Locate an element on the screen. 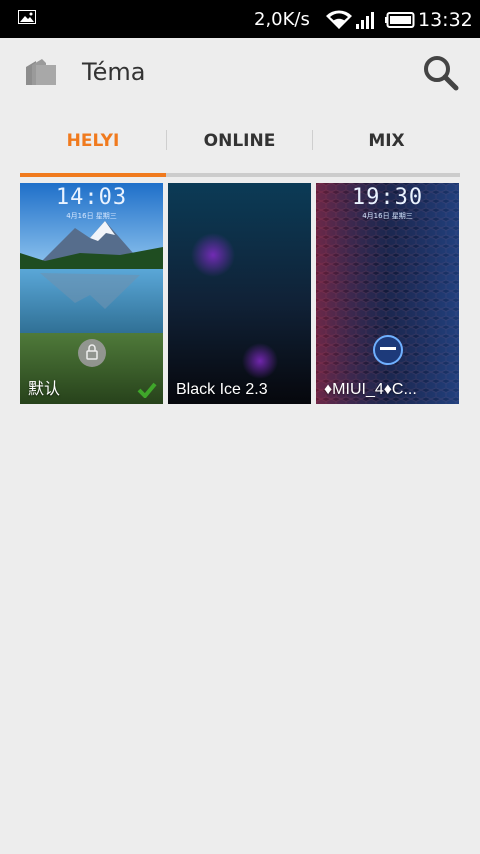 The height and width of the screenshot is (854, 480). theme-name: Black Ice 2.3 is located at coordinates (222, 389).